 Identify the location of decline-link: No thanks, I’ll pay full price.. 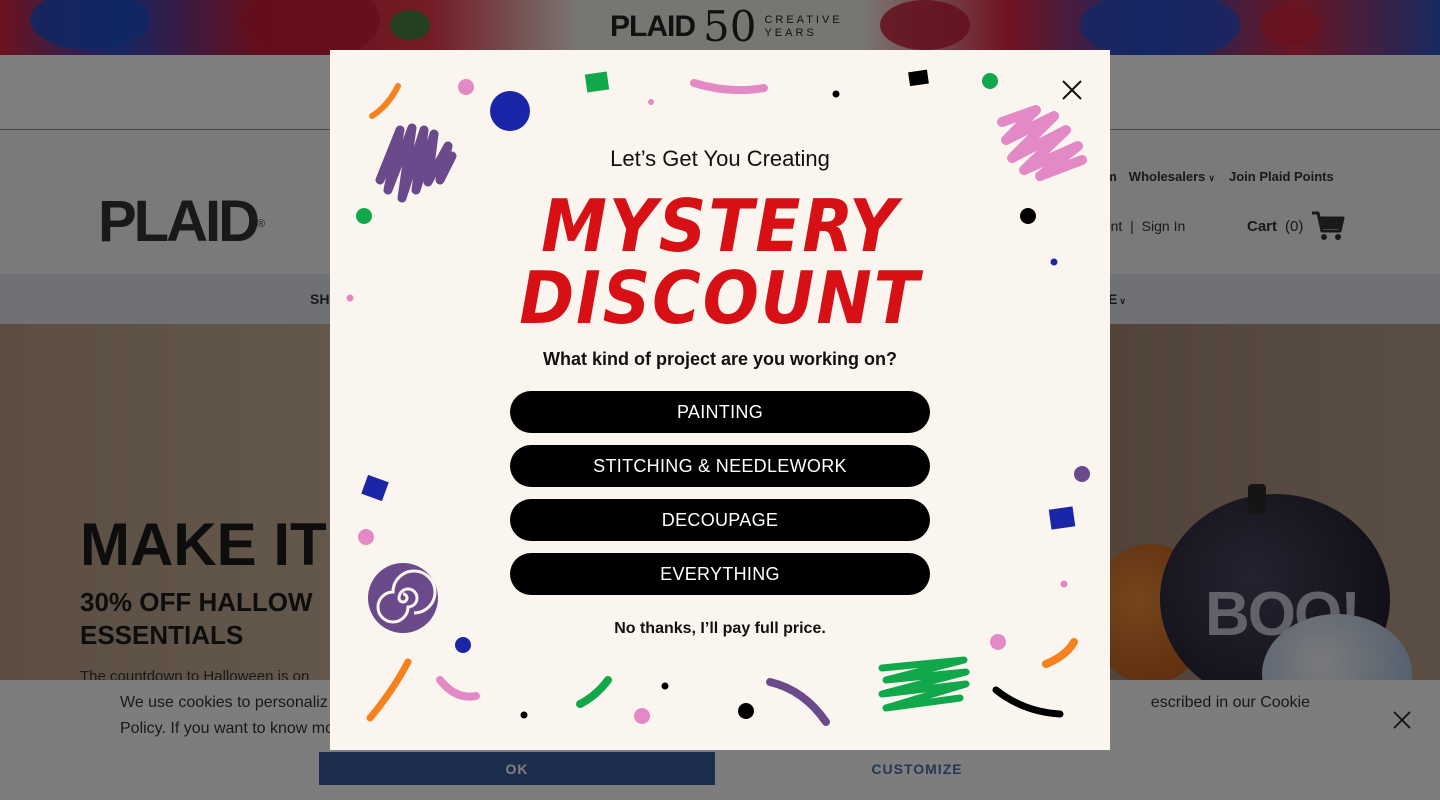
(720, 629).